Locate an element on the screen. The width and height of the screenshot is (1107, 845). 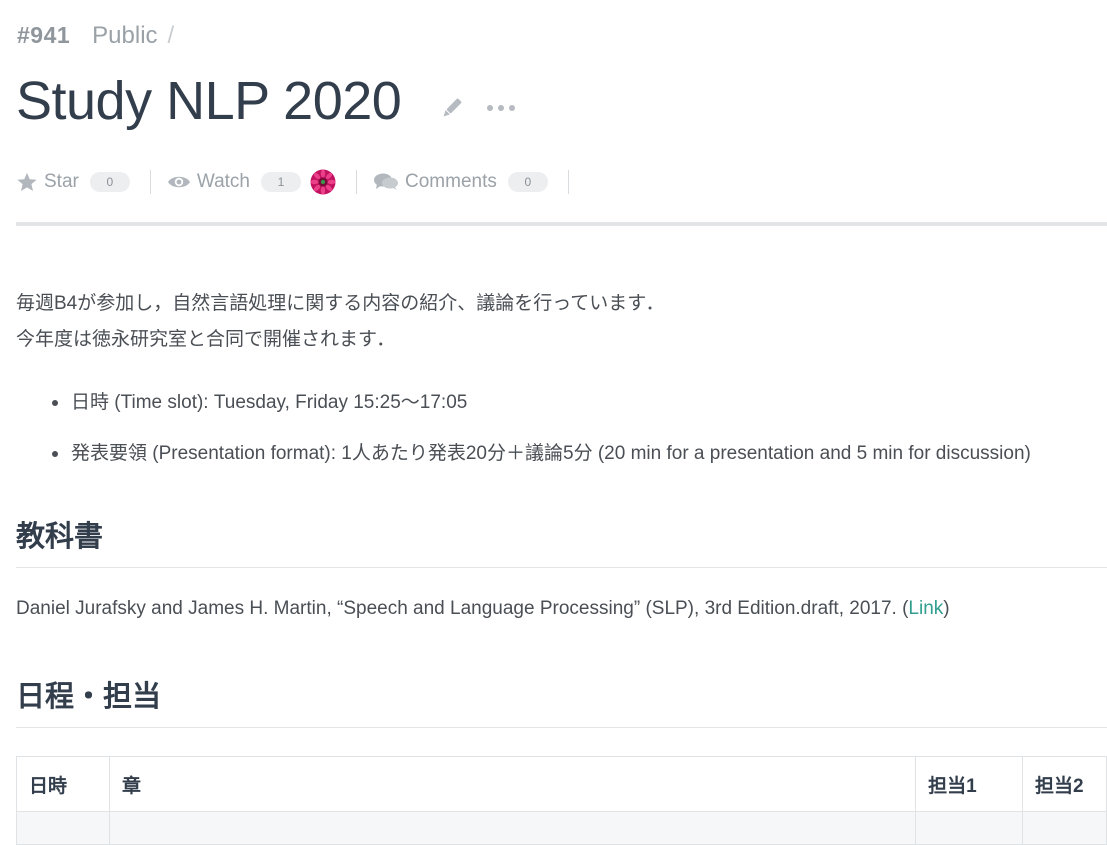
column-header-date: 日時 is located at coordinates (63, 784).